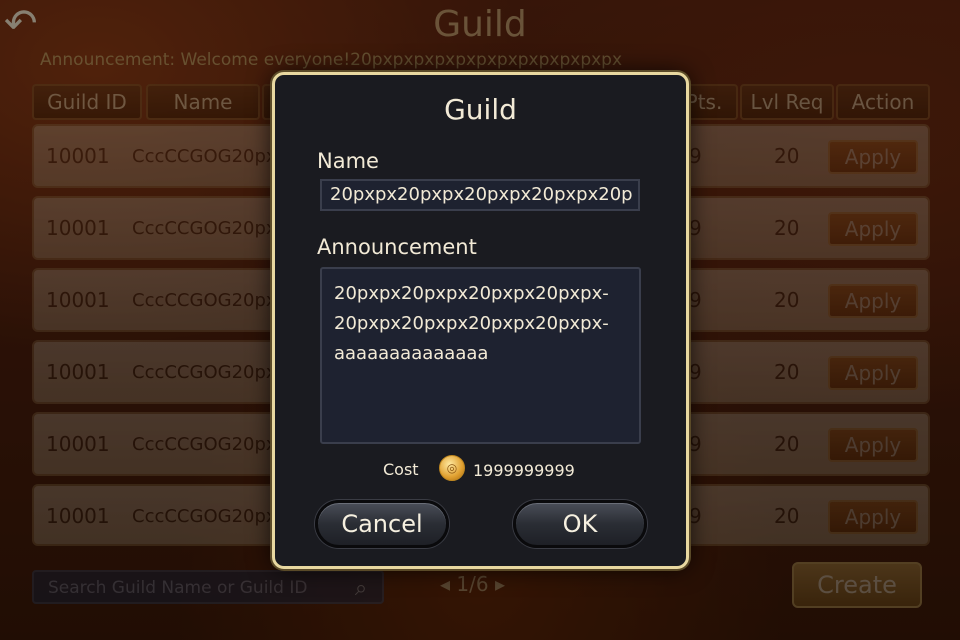 This screenshot has height=640, width=960. I want to click on guild-name-input: 20pxpx20pxpx20pxpx20pxpx20p, so click(480, 195).